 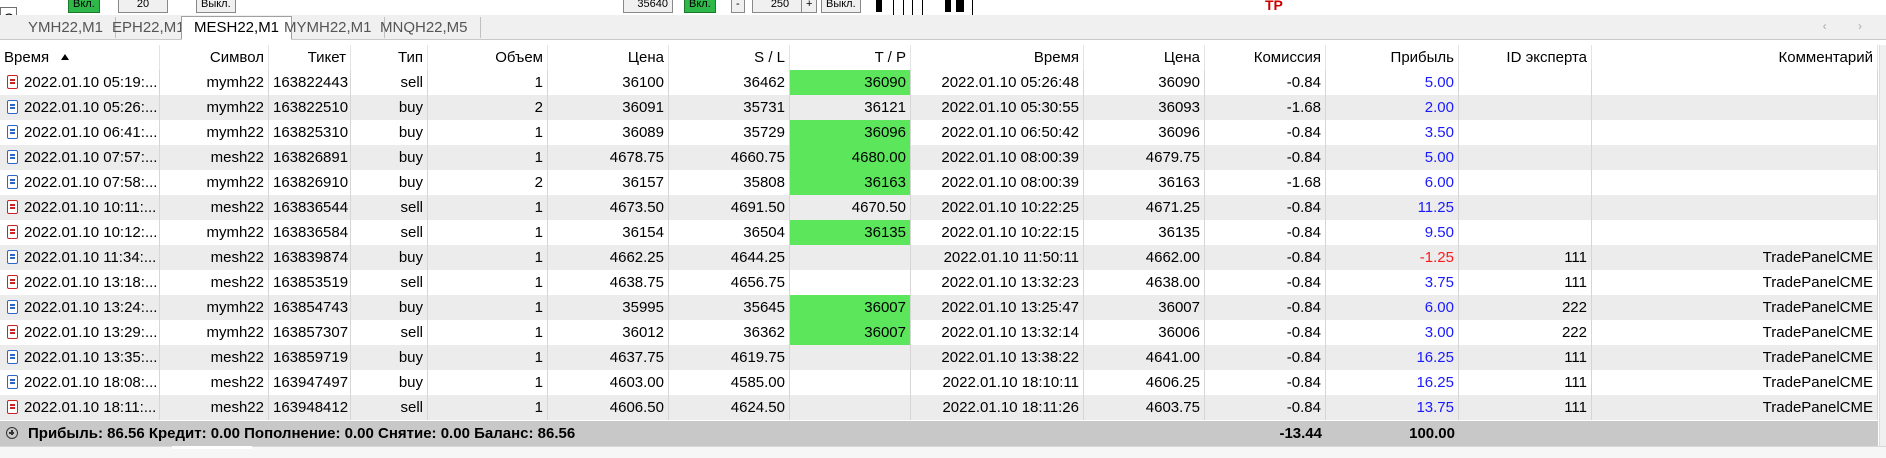 I want to click on sell-deal-icon, so click(x=12, y=232).